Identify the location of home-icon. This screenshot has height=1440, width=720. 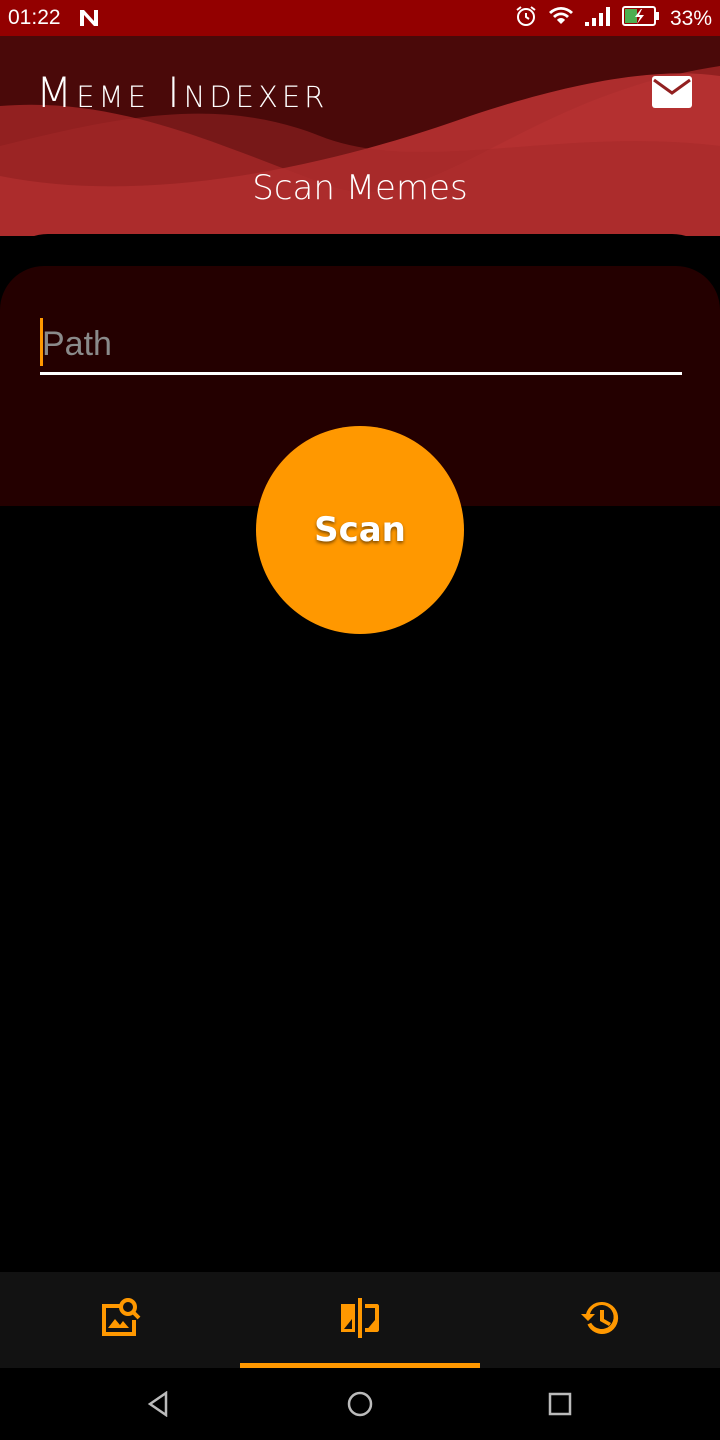
(360, 1404).